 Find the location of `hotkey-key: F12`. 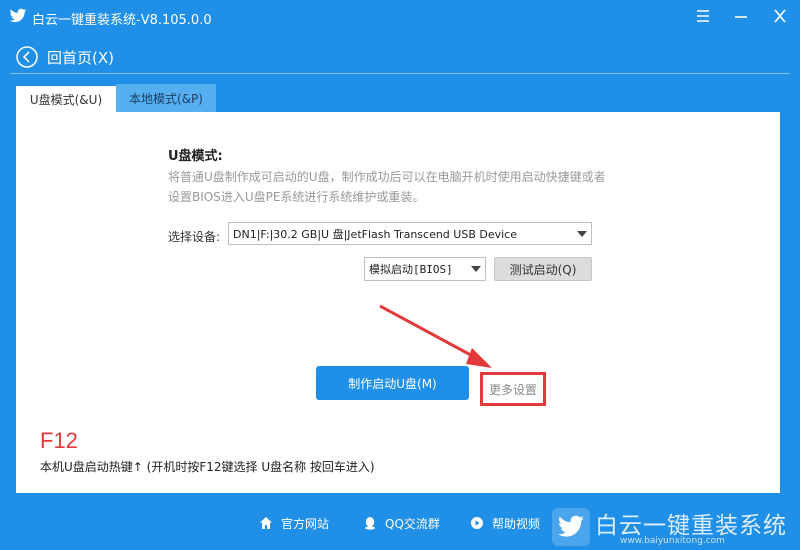

hotkey-key: F12 is located at coordinates (59, 440).